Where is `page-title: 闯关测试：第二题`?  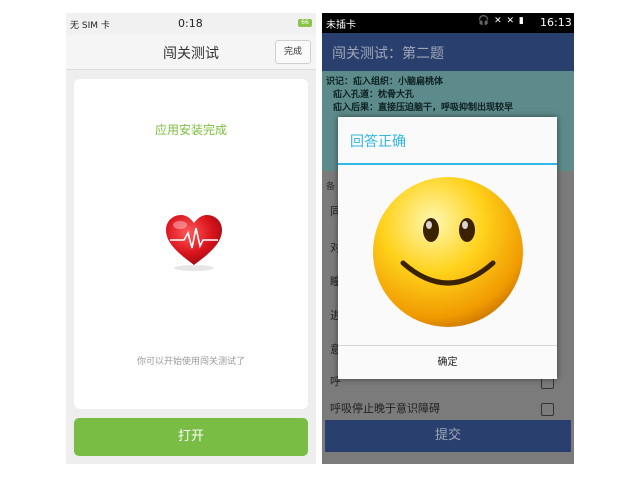
page-title: 闯关测试：第二题 is located at coordinates (388, 54).